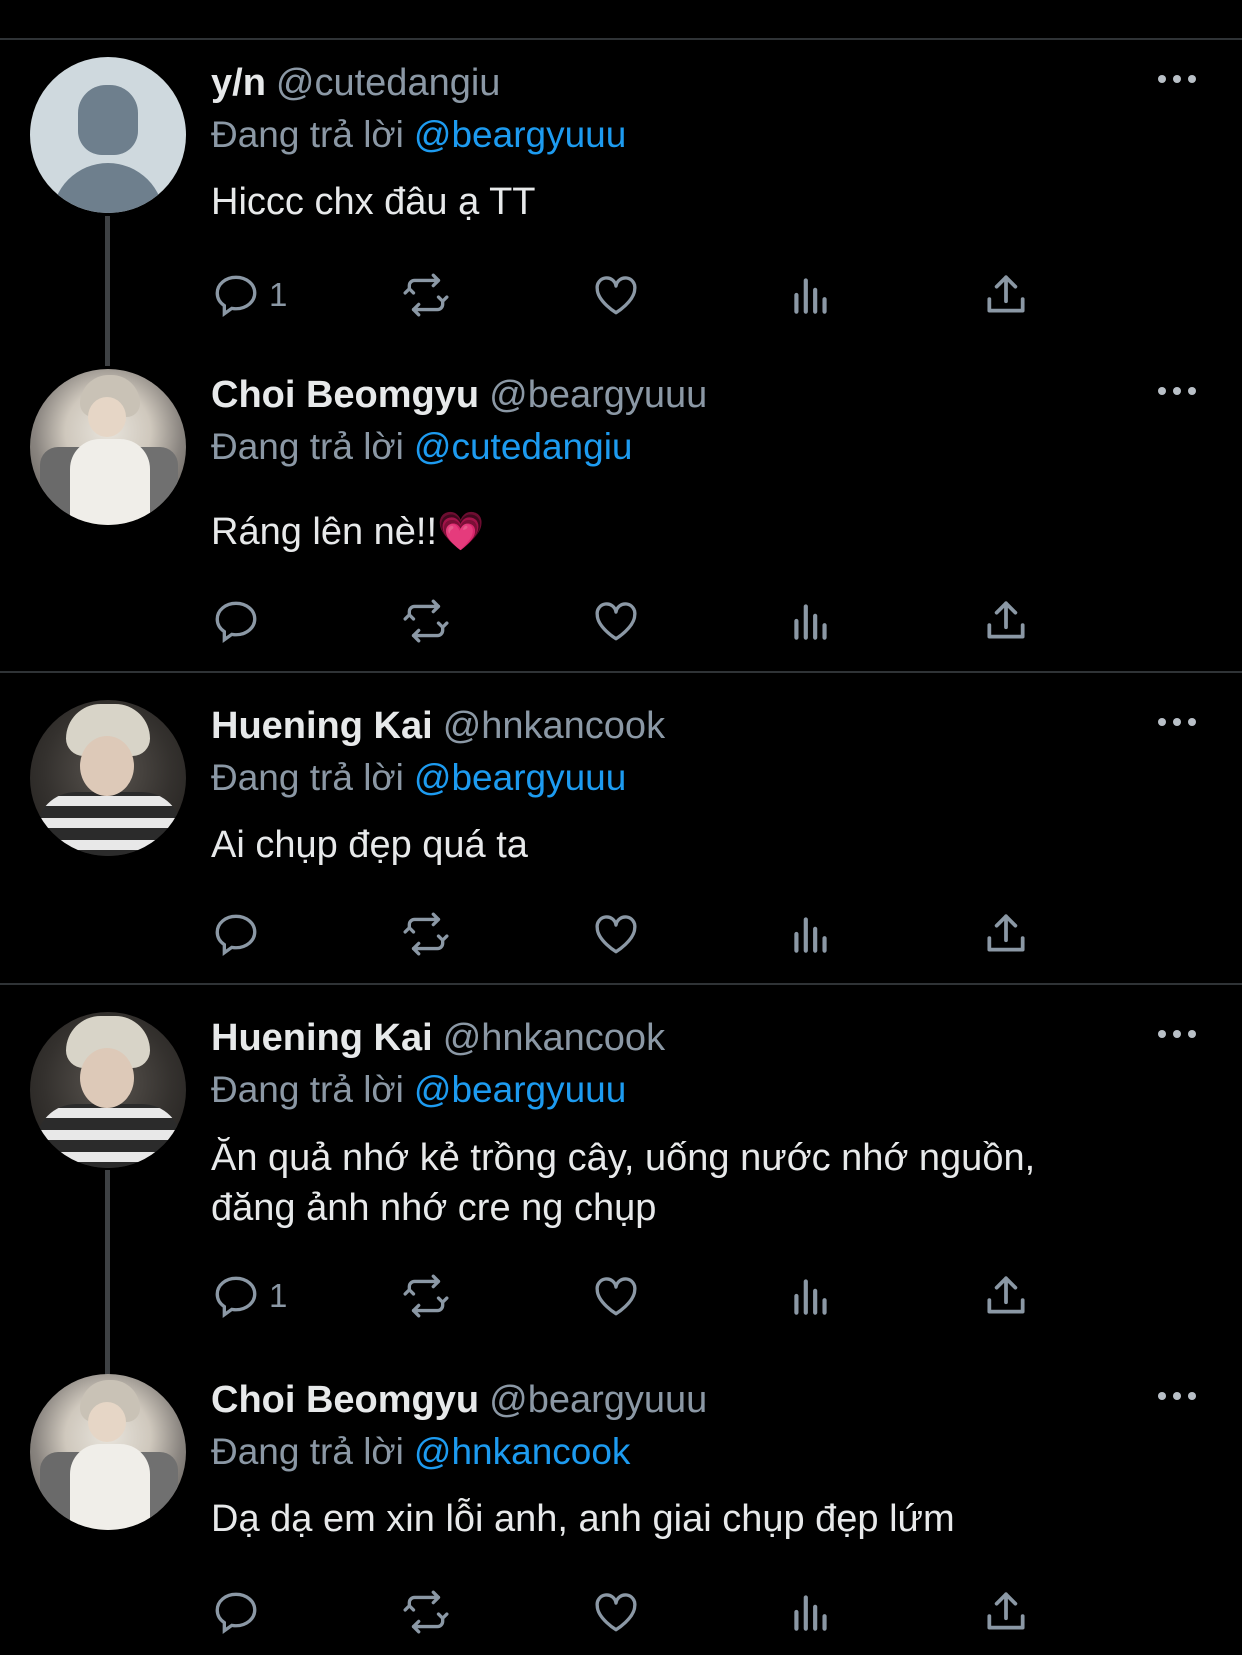  I want to click on top-divider, so click(621, 39).